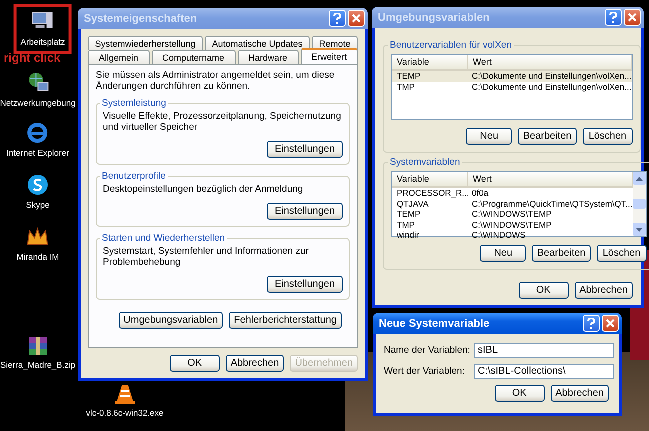 This screenshot has height=431, width=649. I want to click on group-description: Desktopeinstellungen bezüglich der Anmeldung, so click(203, 189).